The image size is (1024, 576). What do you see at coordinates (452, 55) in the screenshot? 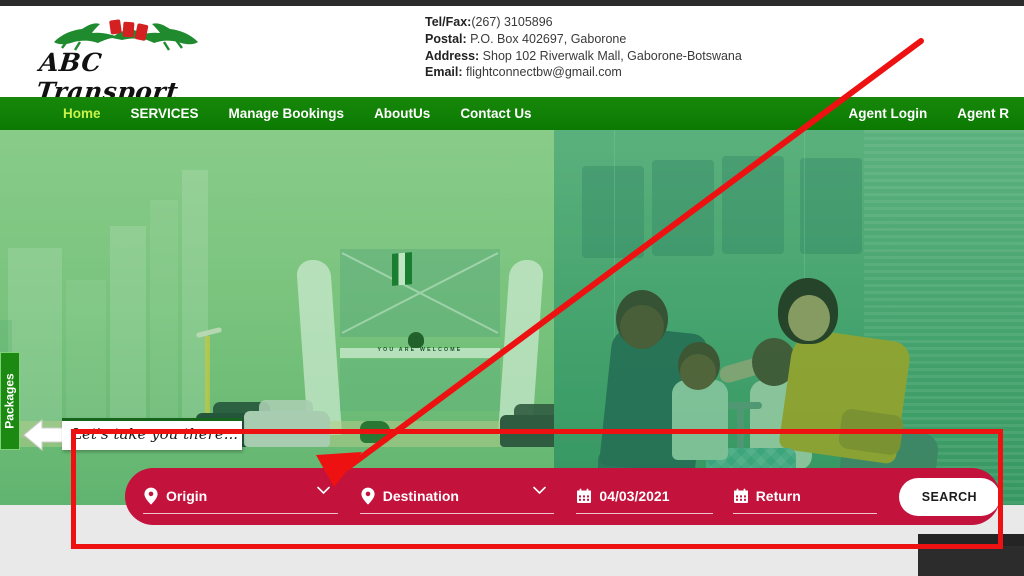
I see `contact-address-label: Address:` at bounding box center [452, 55].